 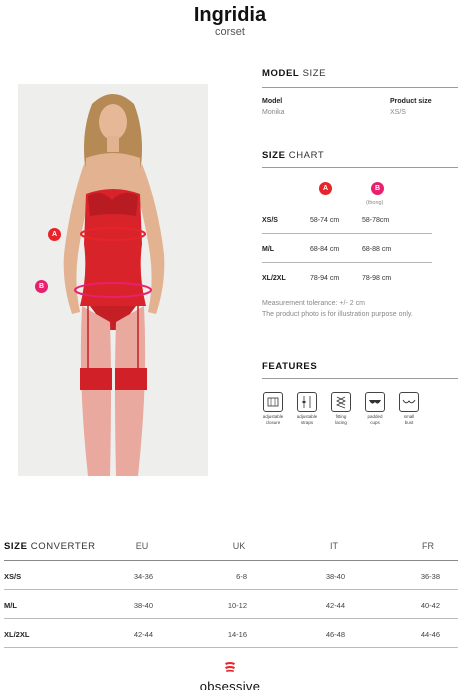 What do you see at coordinates (10, 605) in the screenshot?
I see `converter-row-size: M/L` at bounding box center [10, 605].